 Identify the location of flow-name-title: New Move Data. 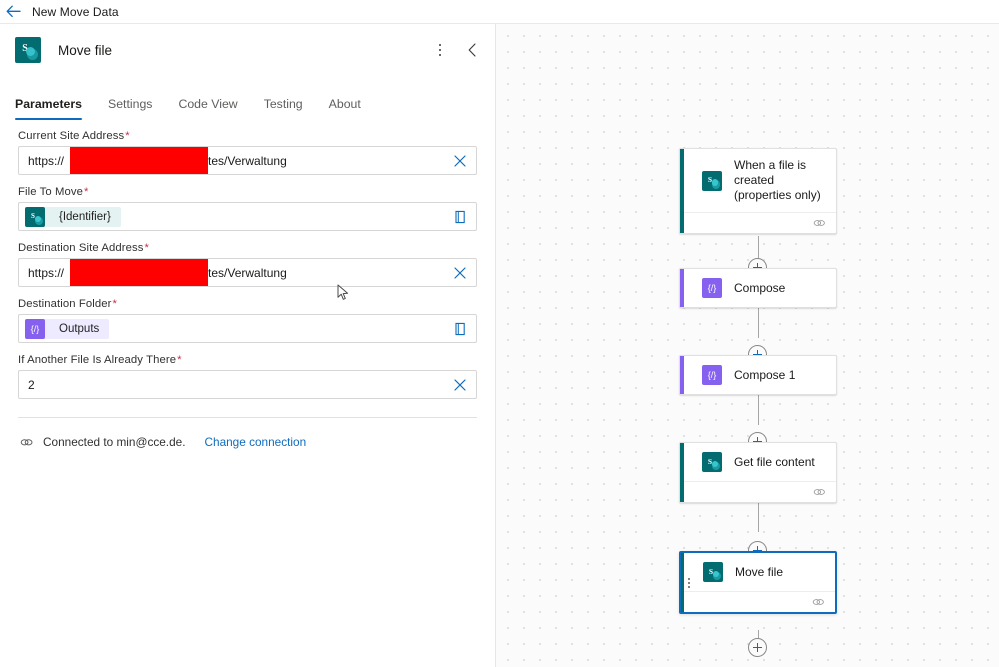
(75, 11).